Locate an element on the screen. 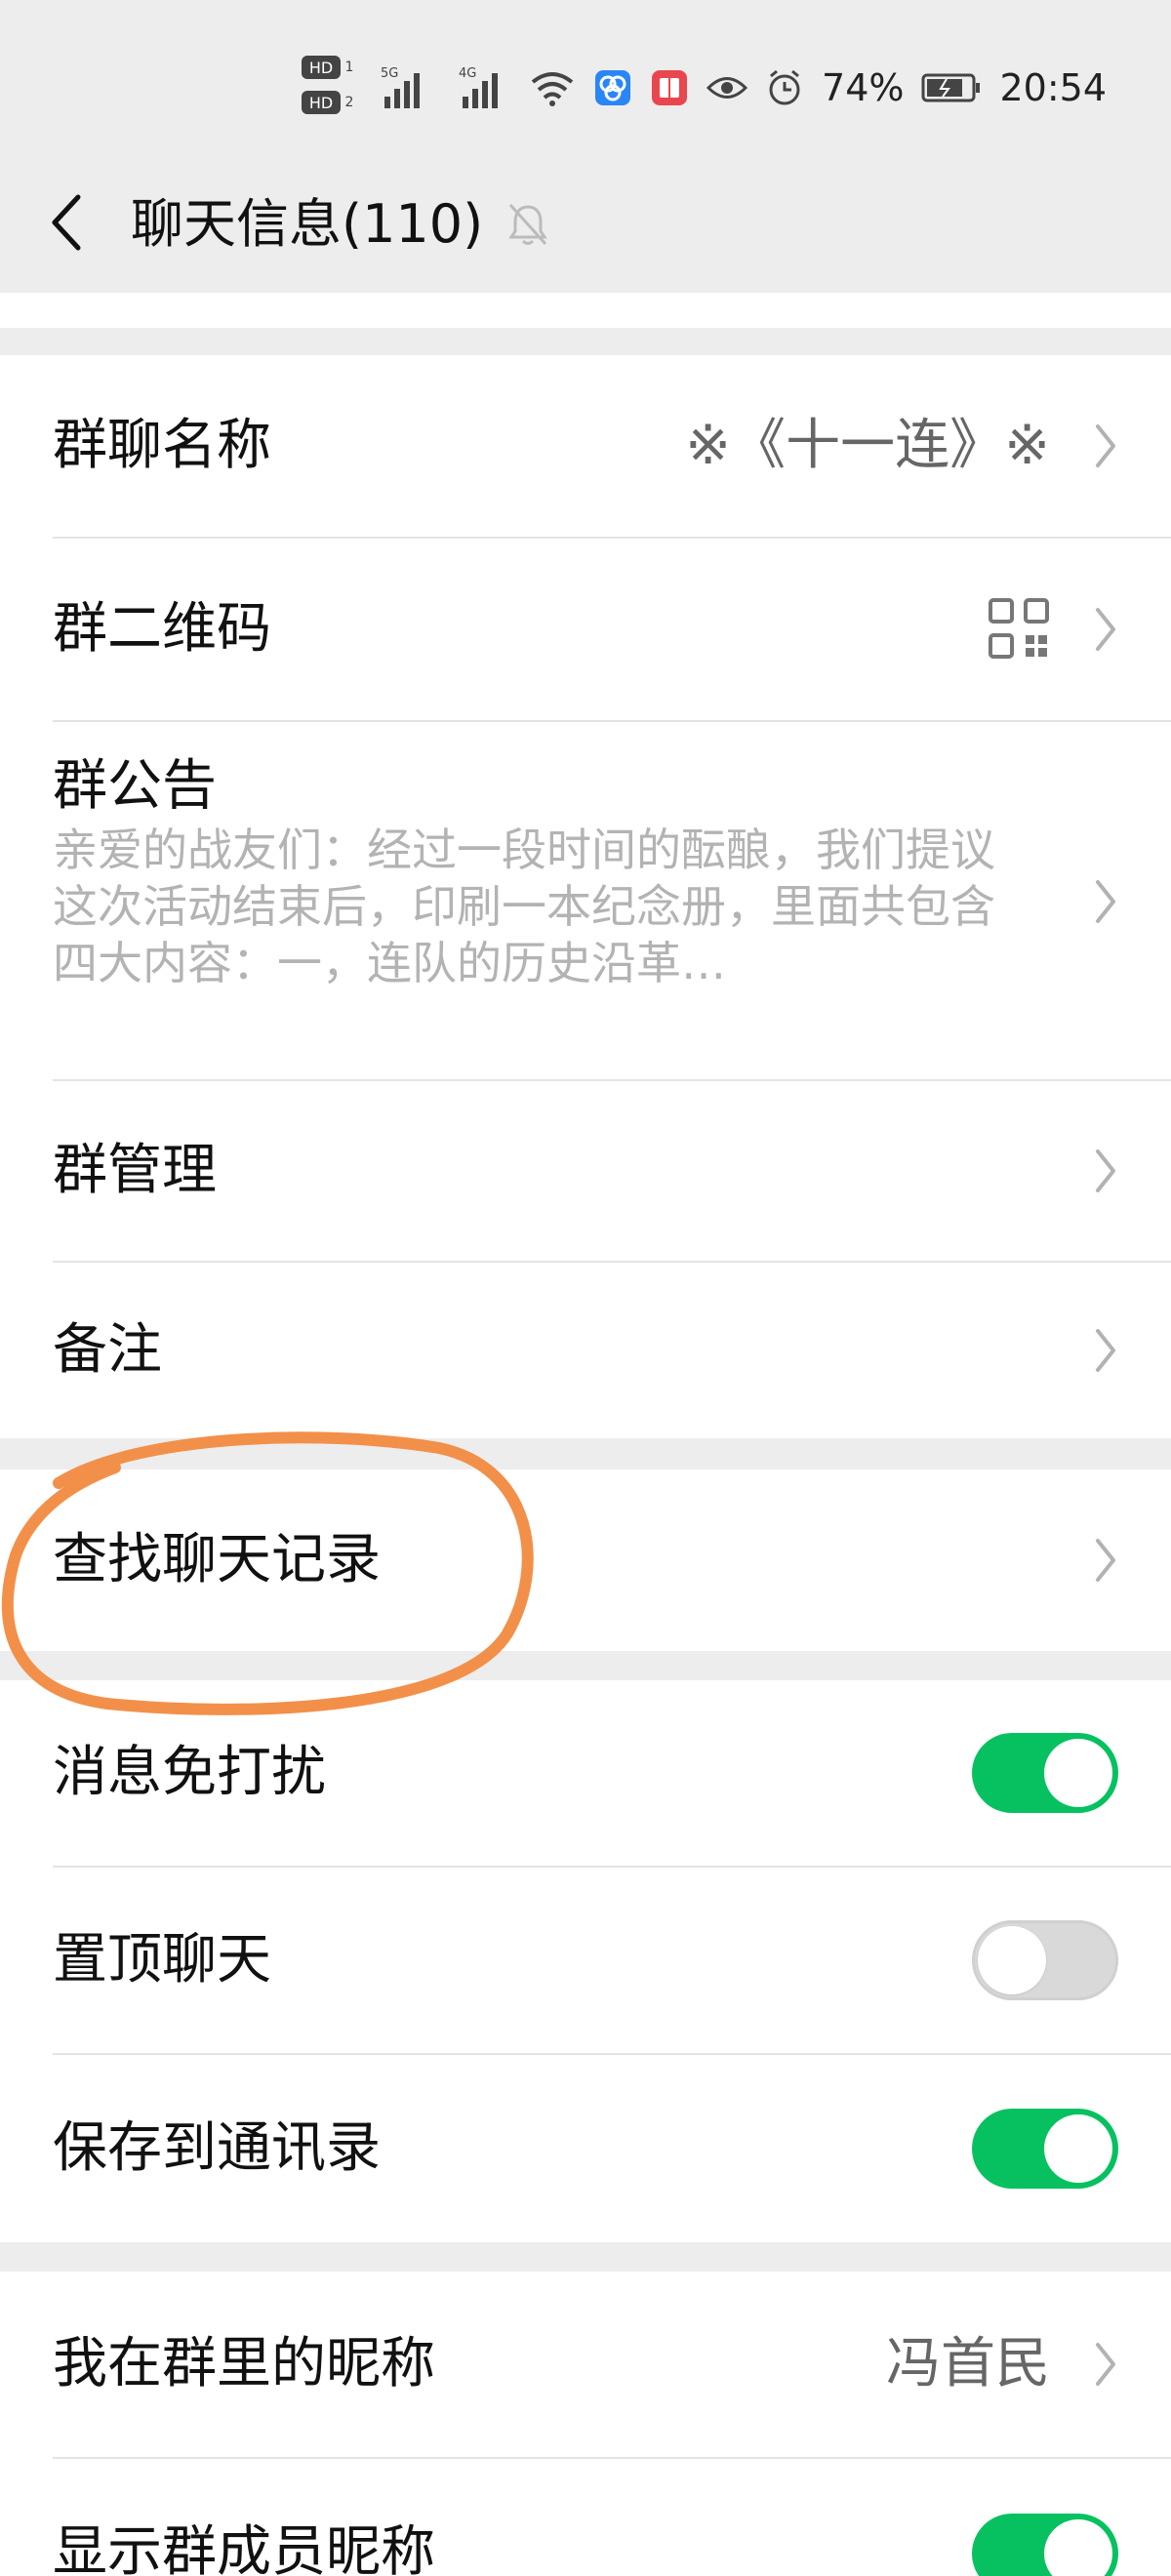  svg-text: 2 is located at coordinates (349, 102).